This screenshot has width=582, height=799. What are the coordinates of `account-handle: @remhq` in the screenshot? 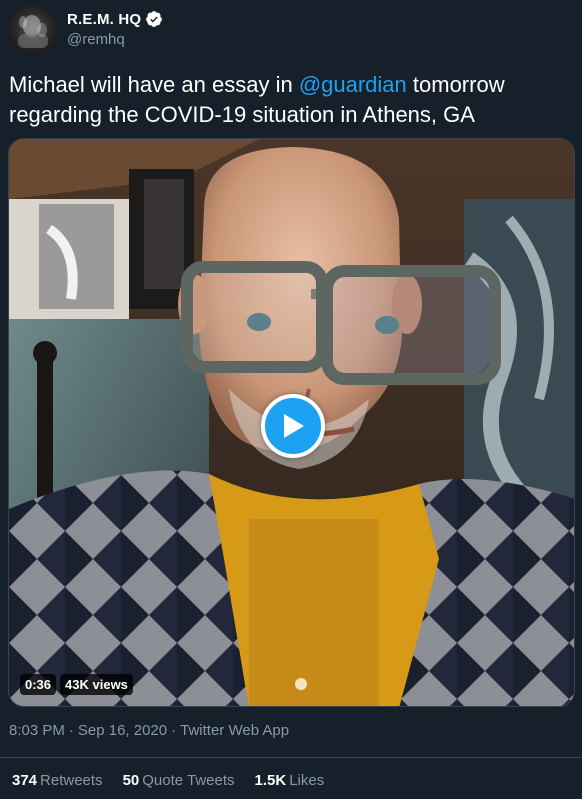 It's located at (115, 39).